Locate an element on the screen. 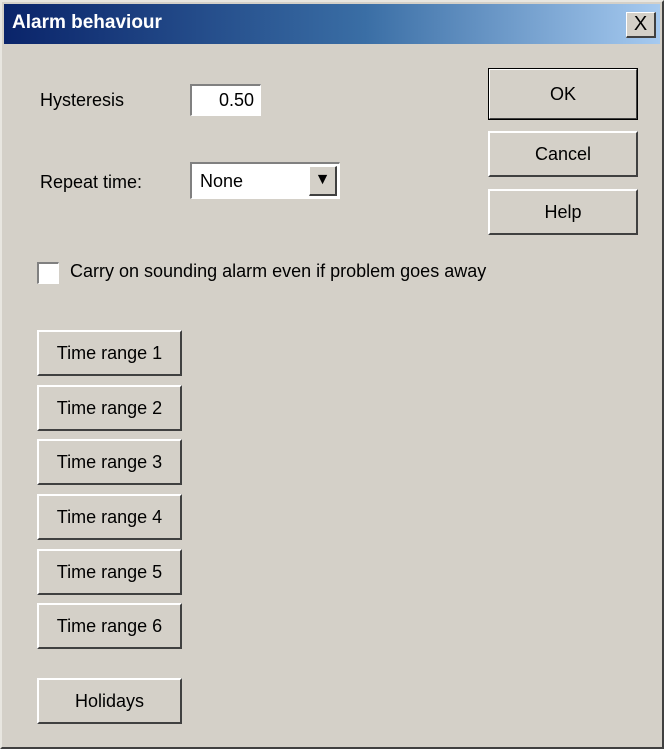 The width and height of the screenshot is (664, 749). carry-on-sounding-checkbox is located at coordinates (48, 273).